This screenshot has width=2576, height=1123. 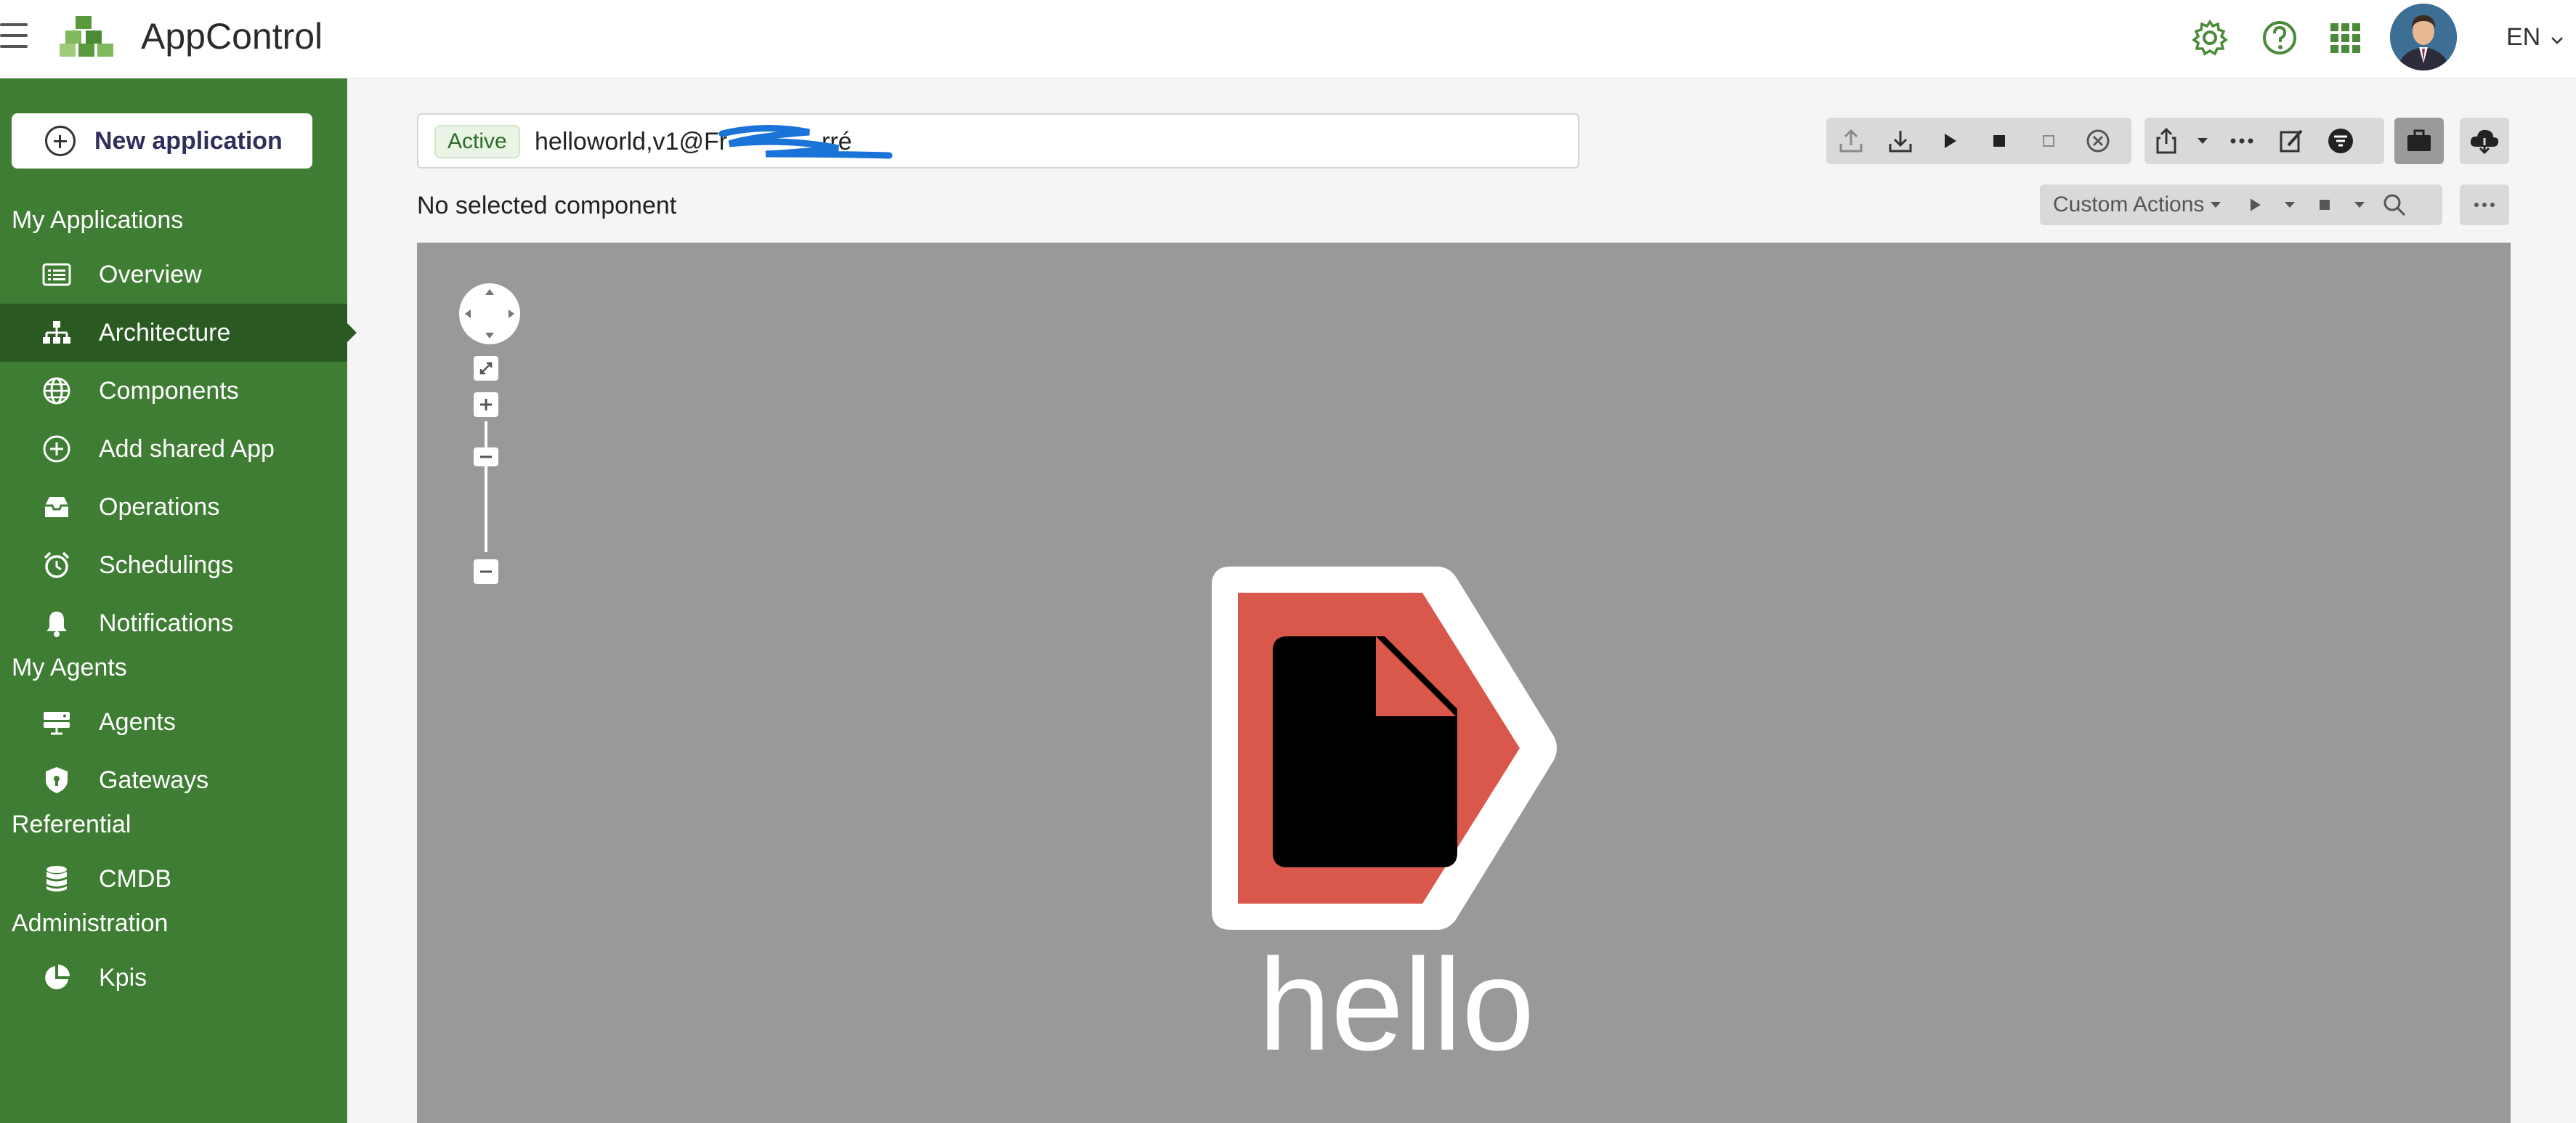 I want to click on briefcase-toolbar, so click(x=2419, y=141).